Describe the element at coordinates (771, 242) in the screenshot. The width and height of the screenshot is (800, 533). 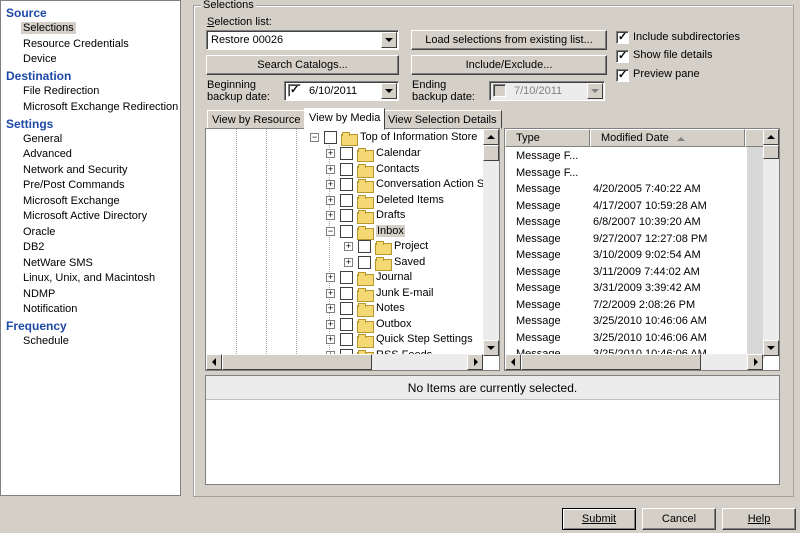
I see `list-vertical-scrollbar` at that location.